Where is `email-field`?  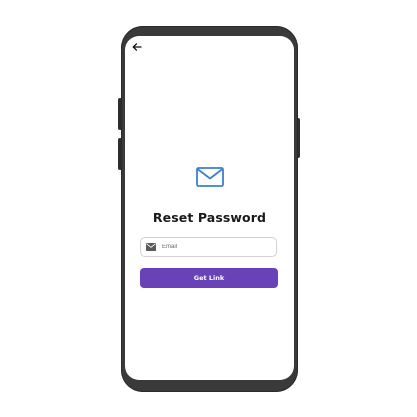
email-field is located at coordinates (208, 247).